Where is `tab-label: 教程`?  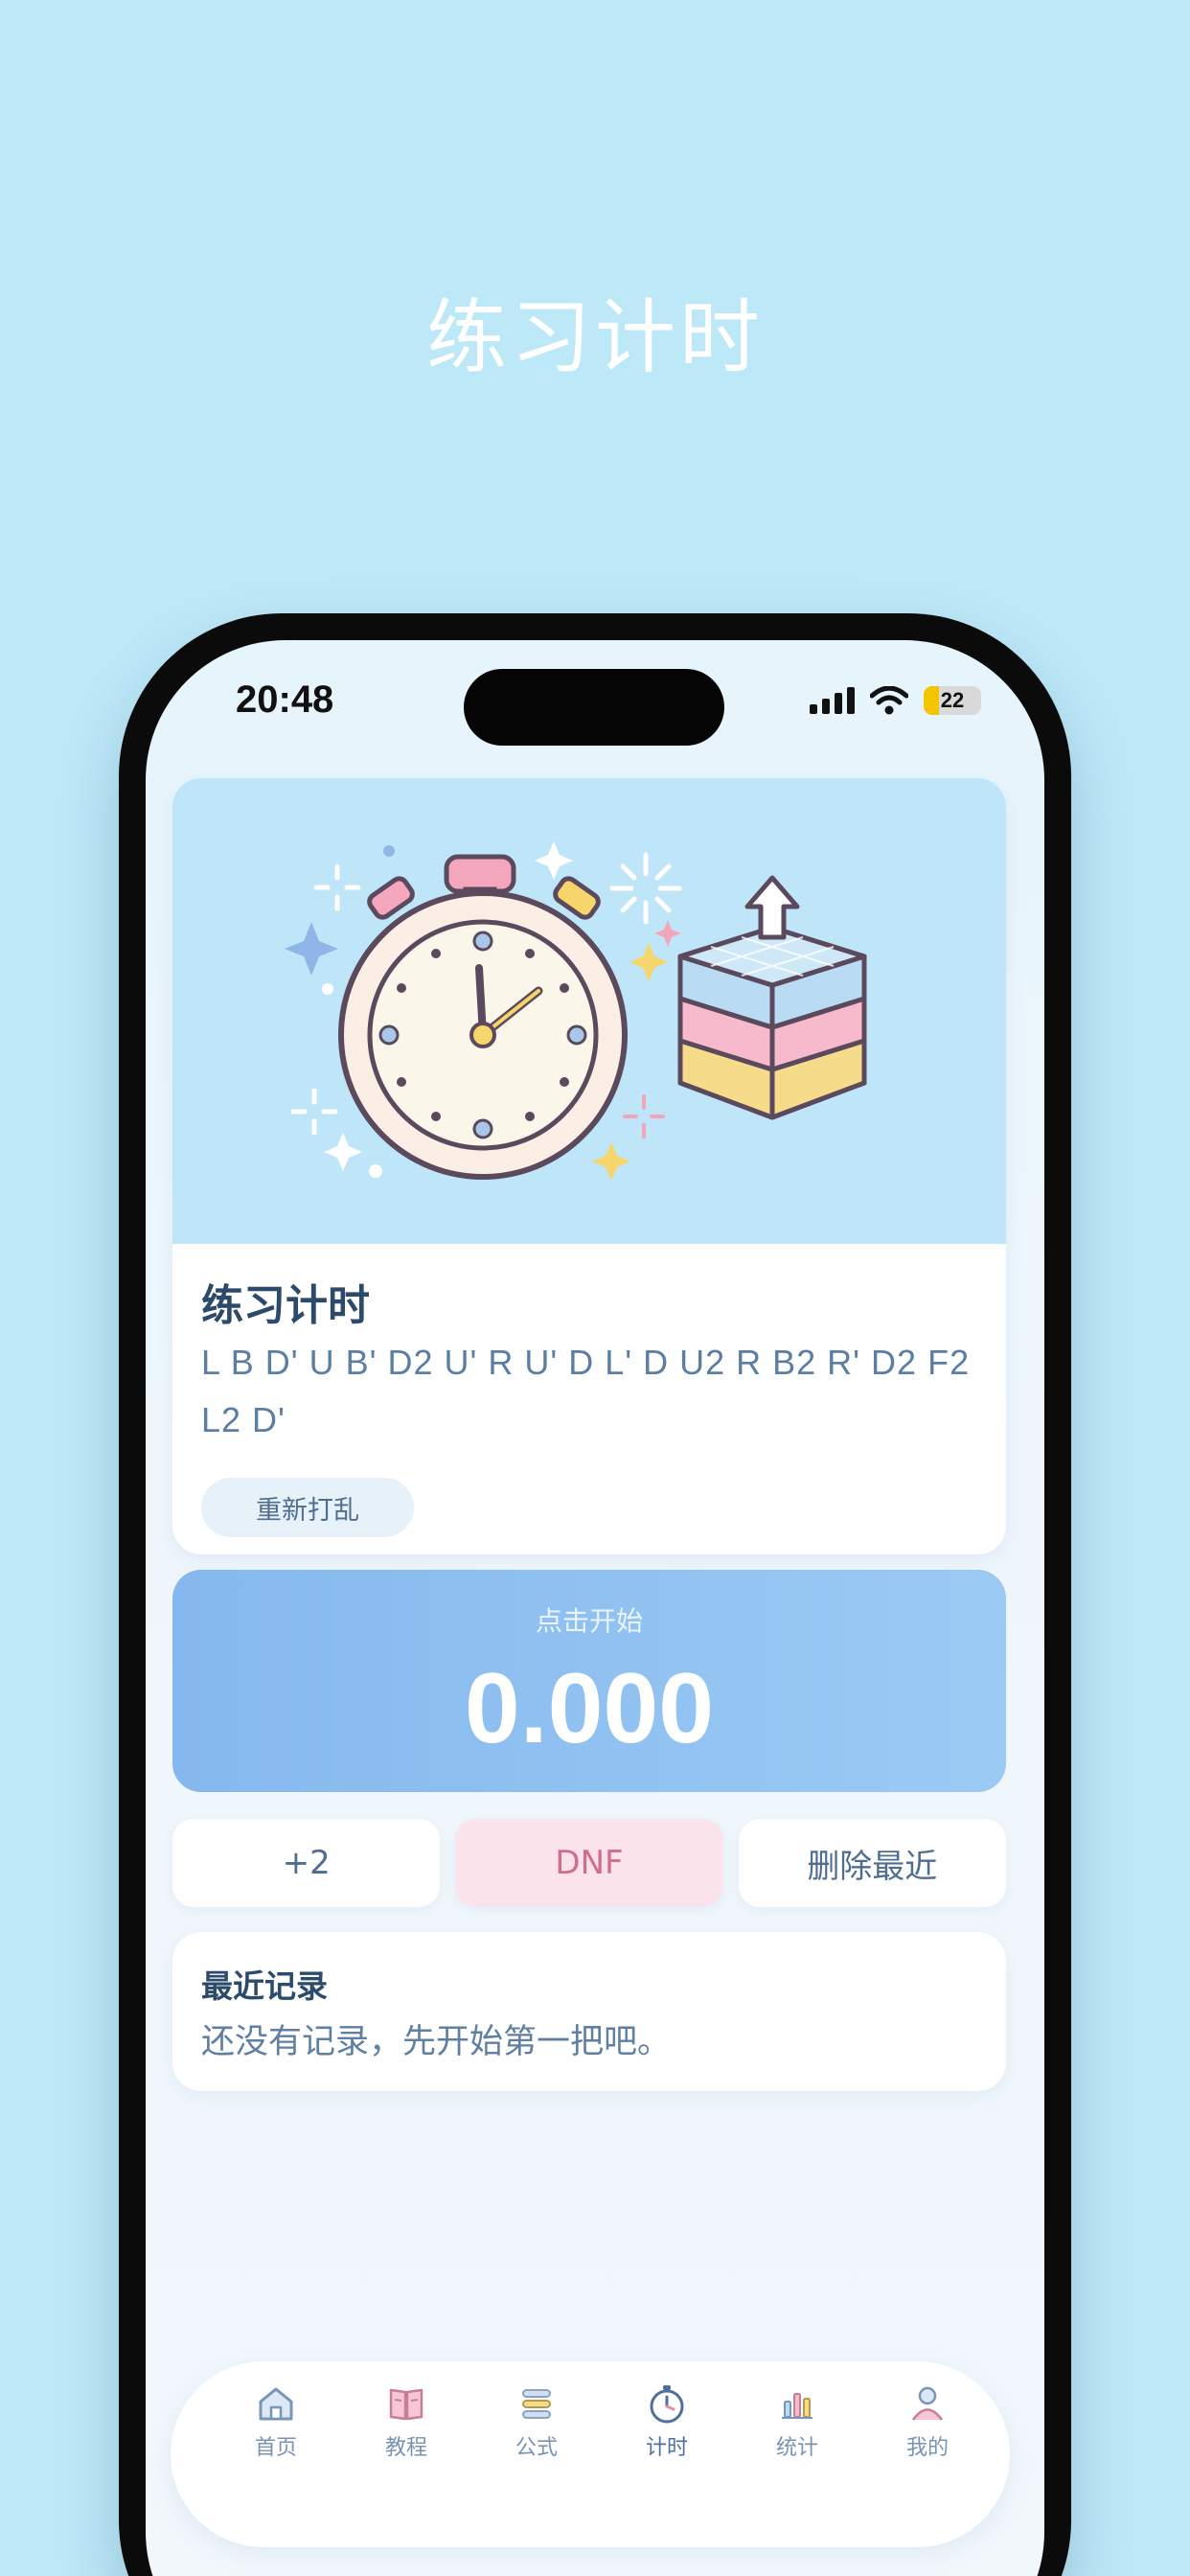
tab-label: 教程 is located at coordinates (405, 2448).